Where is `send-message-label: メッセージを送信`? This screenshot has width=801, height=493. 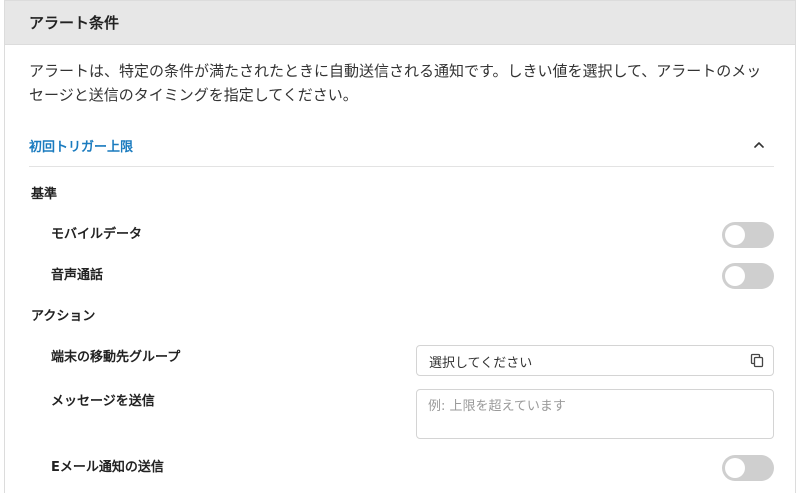
send-message-label: メッセージを送信 is located at coordinates (103, 401).